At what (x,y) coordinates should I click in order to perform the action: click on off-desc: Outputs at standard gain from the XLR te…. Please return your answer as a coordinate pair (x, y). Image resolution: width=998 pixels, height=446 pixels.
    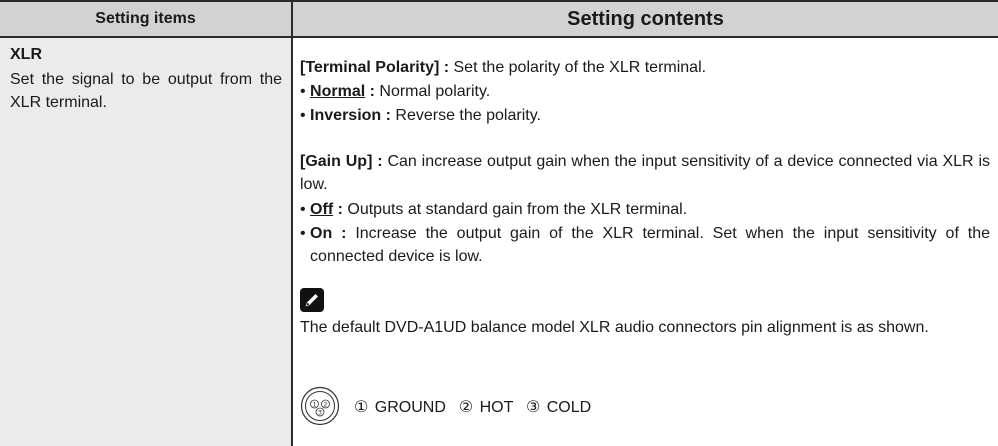
    Looking at the image, I should click on (515, 209).